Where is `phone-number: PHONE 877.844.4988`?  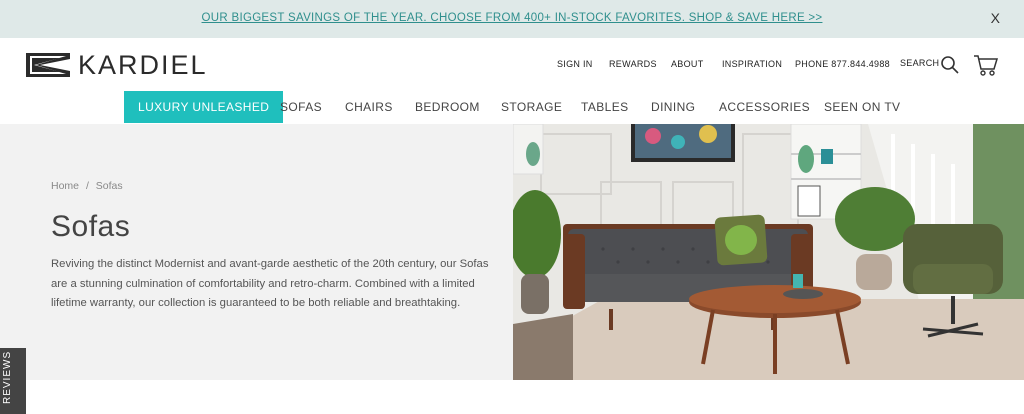
phone-number: PHONE 877.844.4988 is located at coordinates (842, 64).